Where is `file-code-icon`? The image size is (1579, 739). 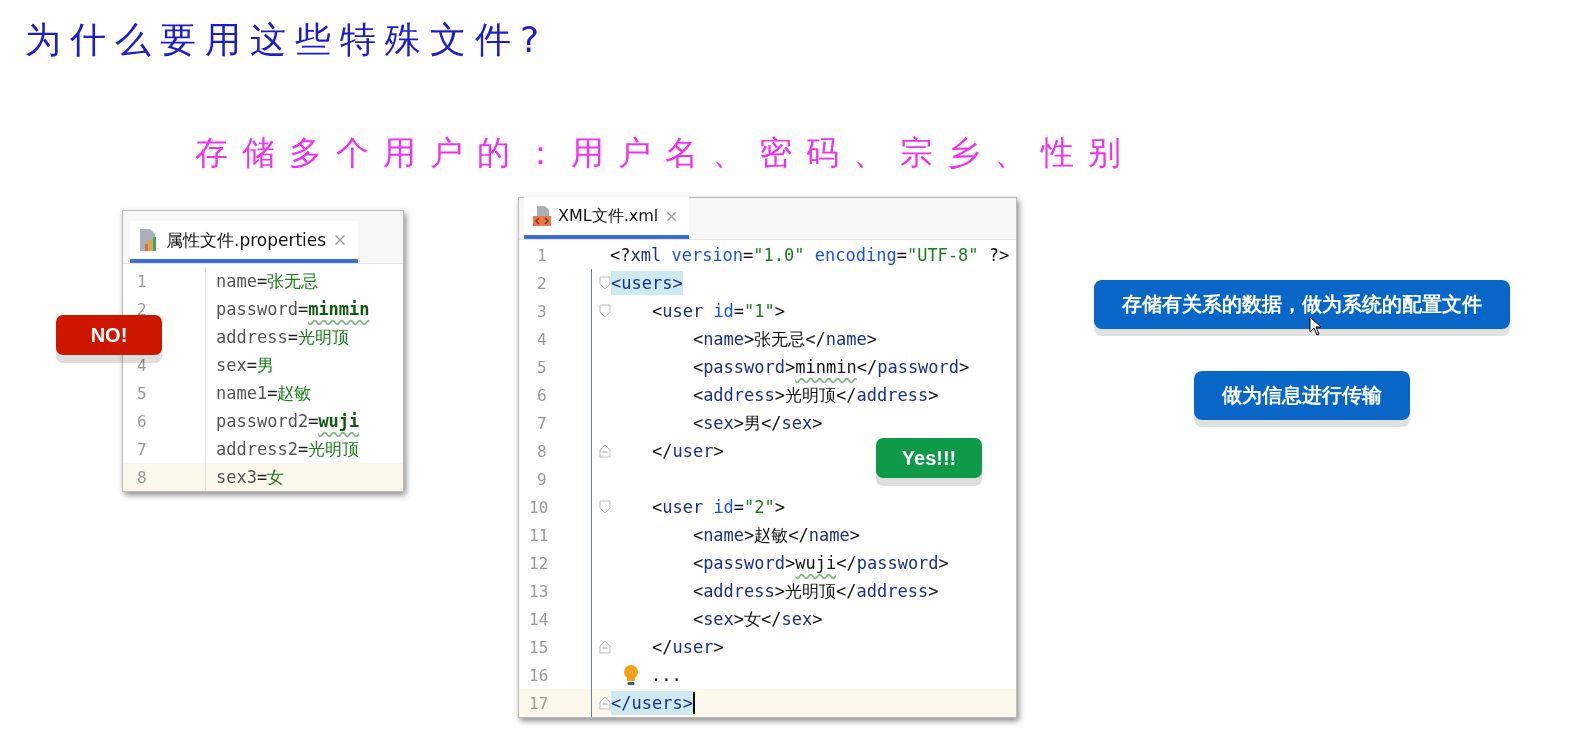
file-code-icon is located at coordinates (542, 216).